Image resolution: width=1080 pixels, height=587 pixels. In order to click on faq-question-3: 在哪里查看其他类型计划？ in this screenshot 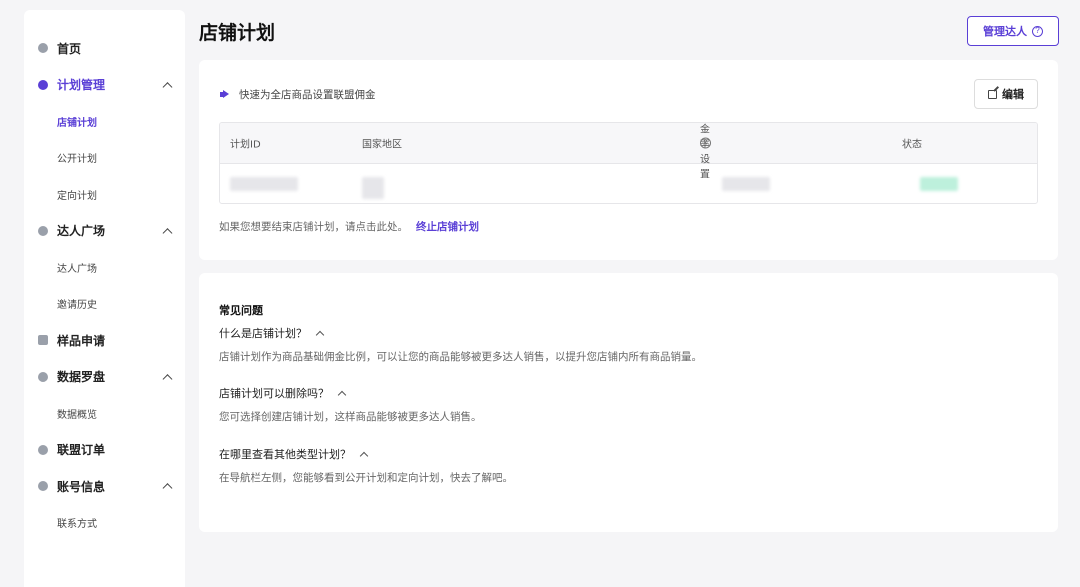, I will do `click(294, 454)`.